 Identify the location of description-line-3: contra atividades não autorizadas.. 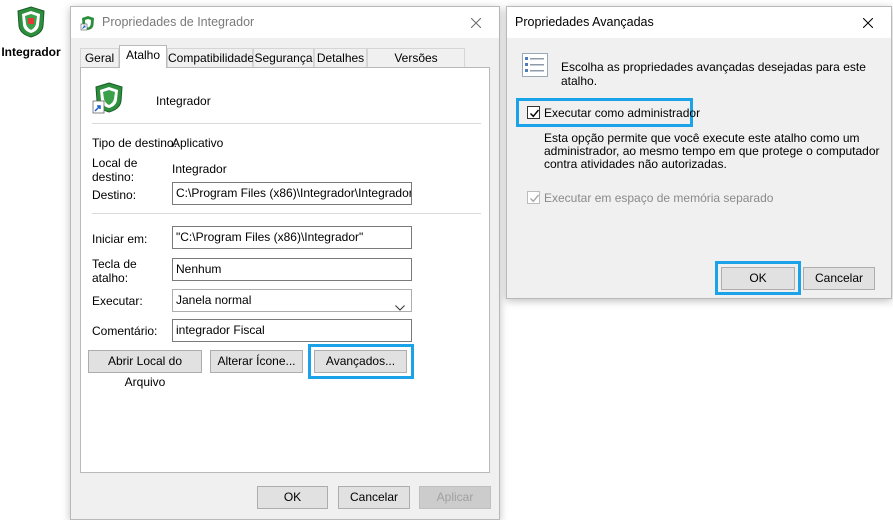
(635, 164).